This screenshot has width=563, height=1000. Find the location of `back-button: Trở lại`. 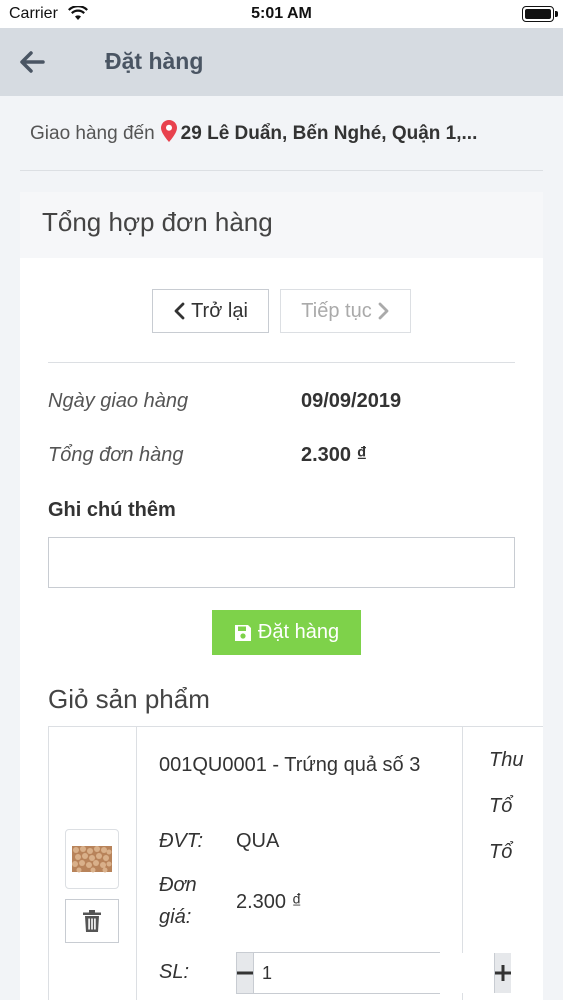

back-button: Trở lại is located at coordinates (210, 311).